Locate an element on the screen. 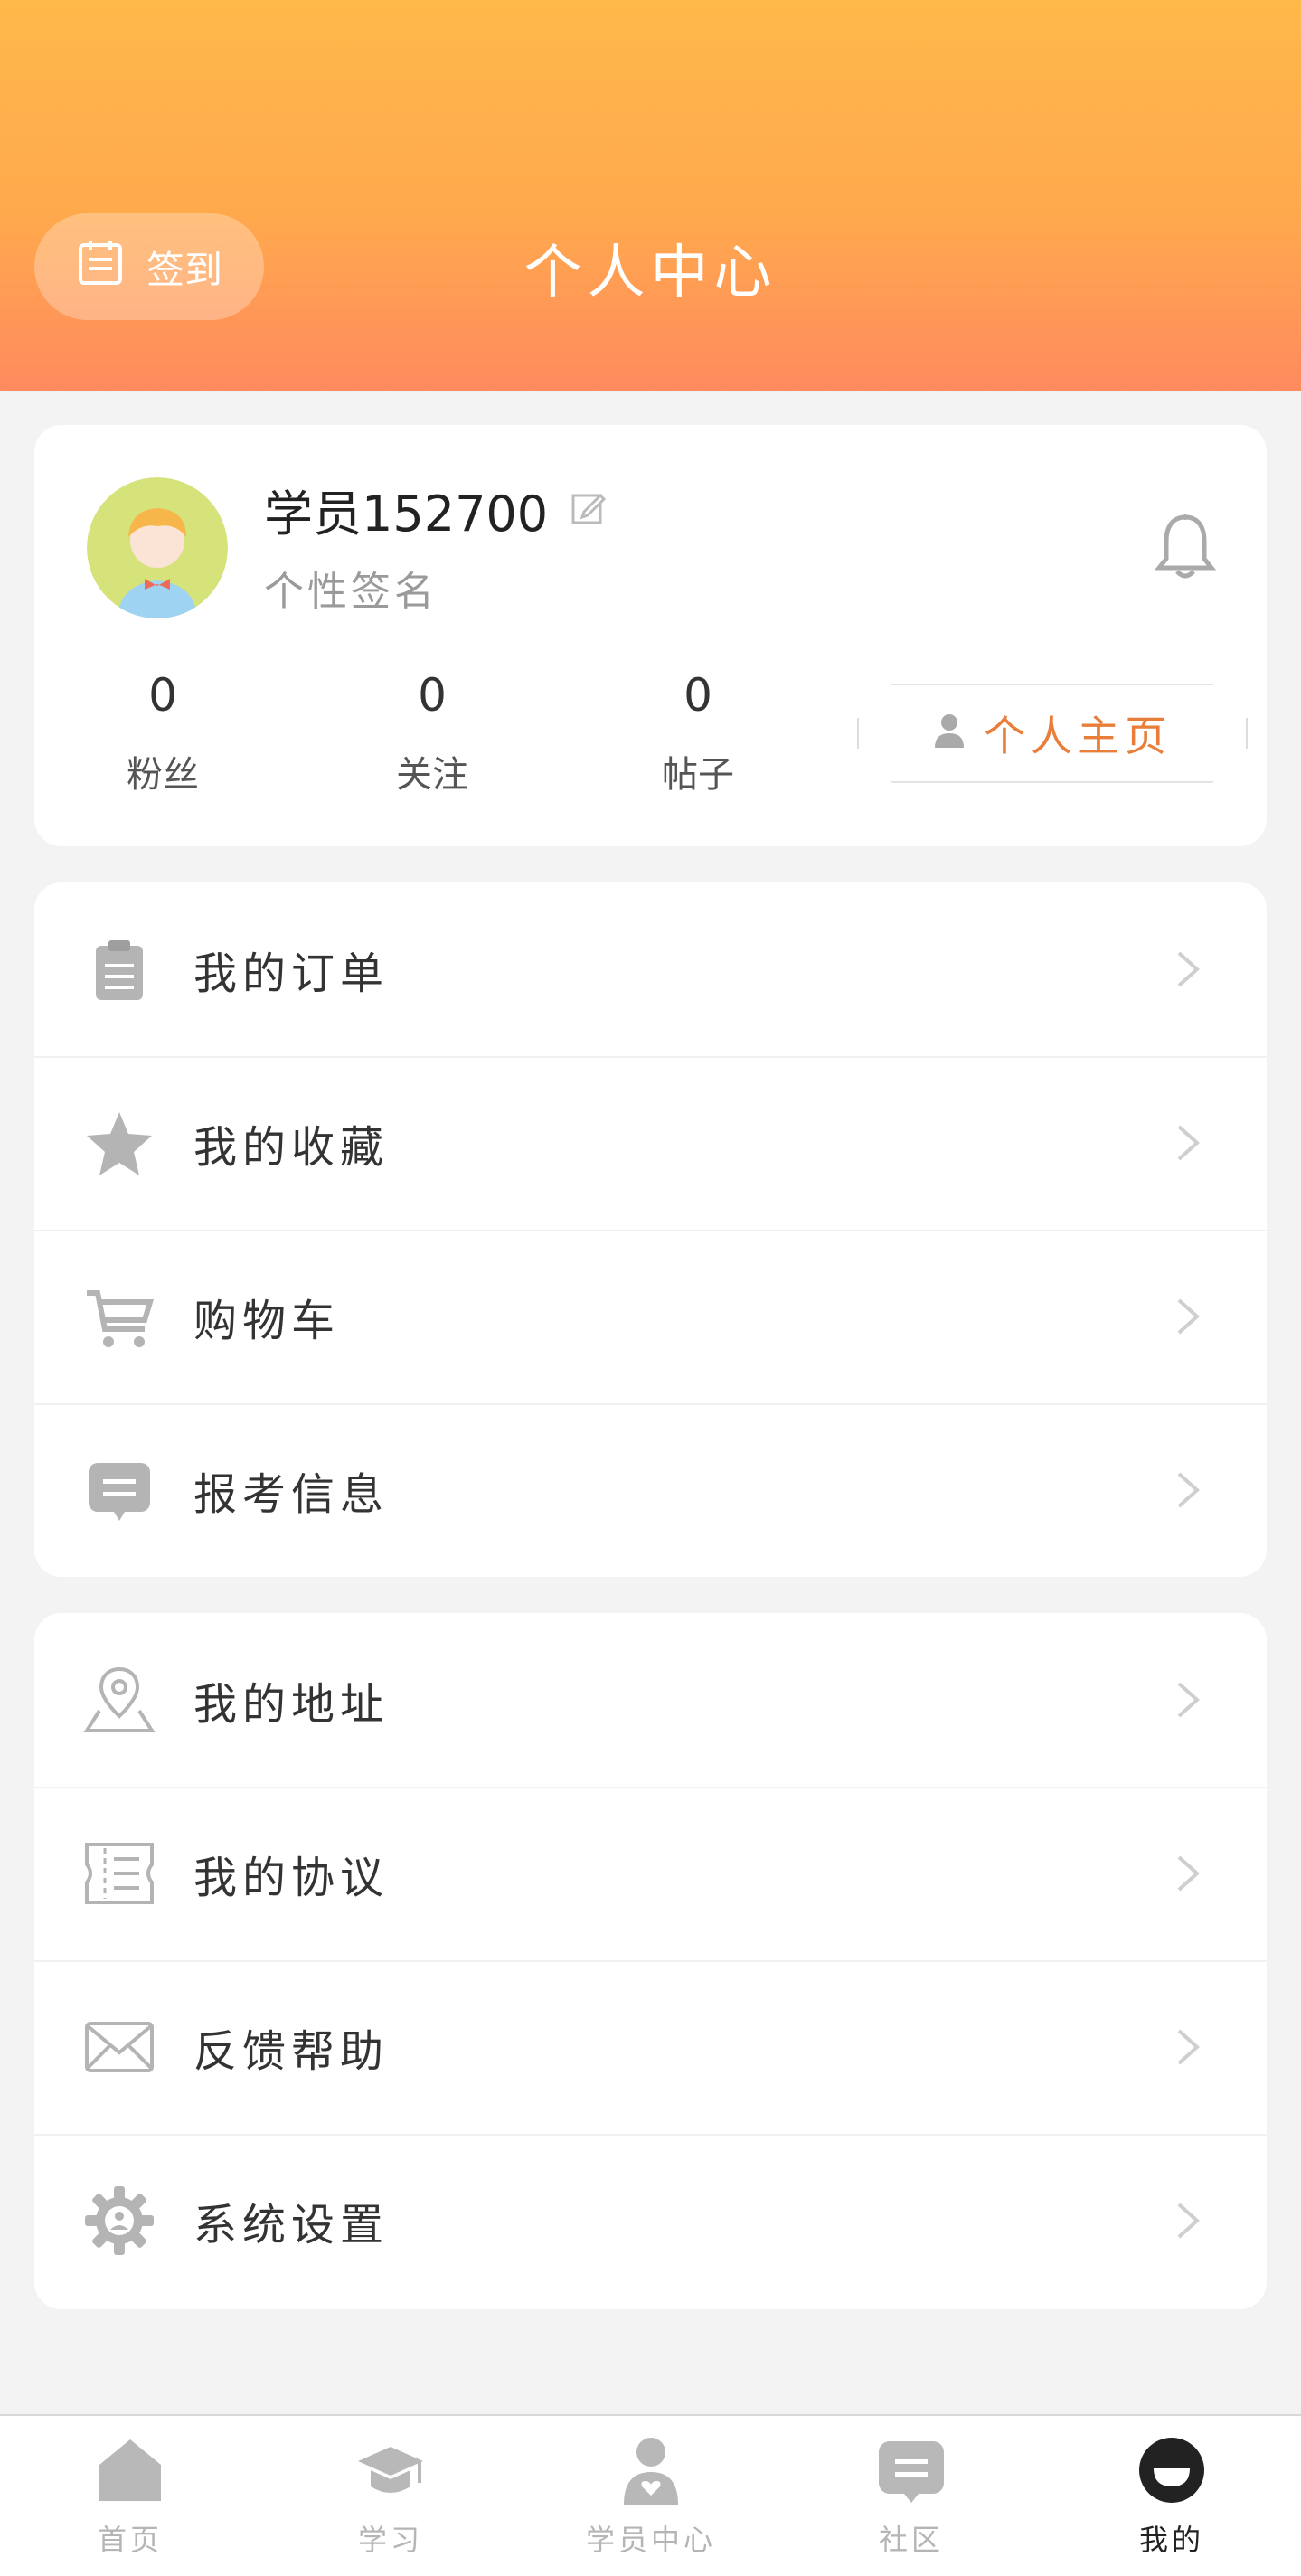  menu-label: 购物车 is located at coordinates (267, 1321).